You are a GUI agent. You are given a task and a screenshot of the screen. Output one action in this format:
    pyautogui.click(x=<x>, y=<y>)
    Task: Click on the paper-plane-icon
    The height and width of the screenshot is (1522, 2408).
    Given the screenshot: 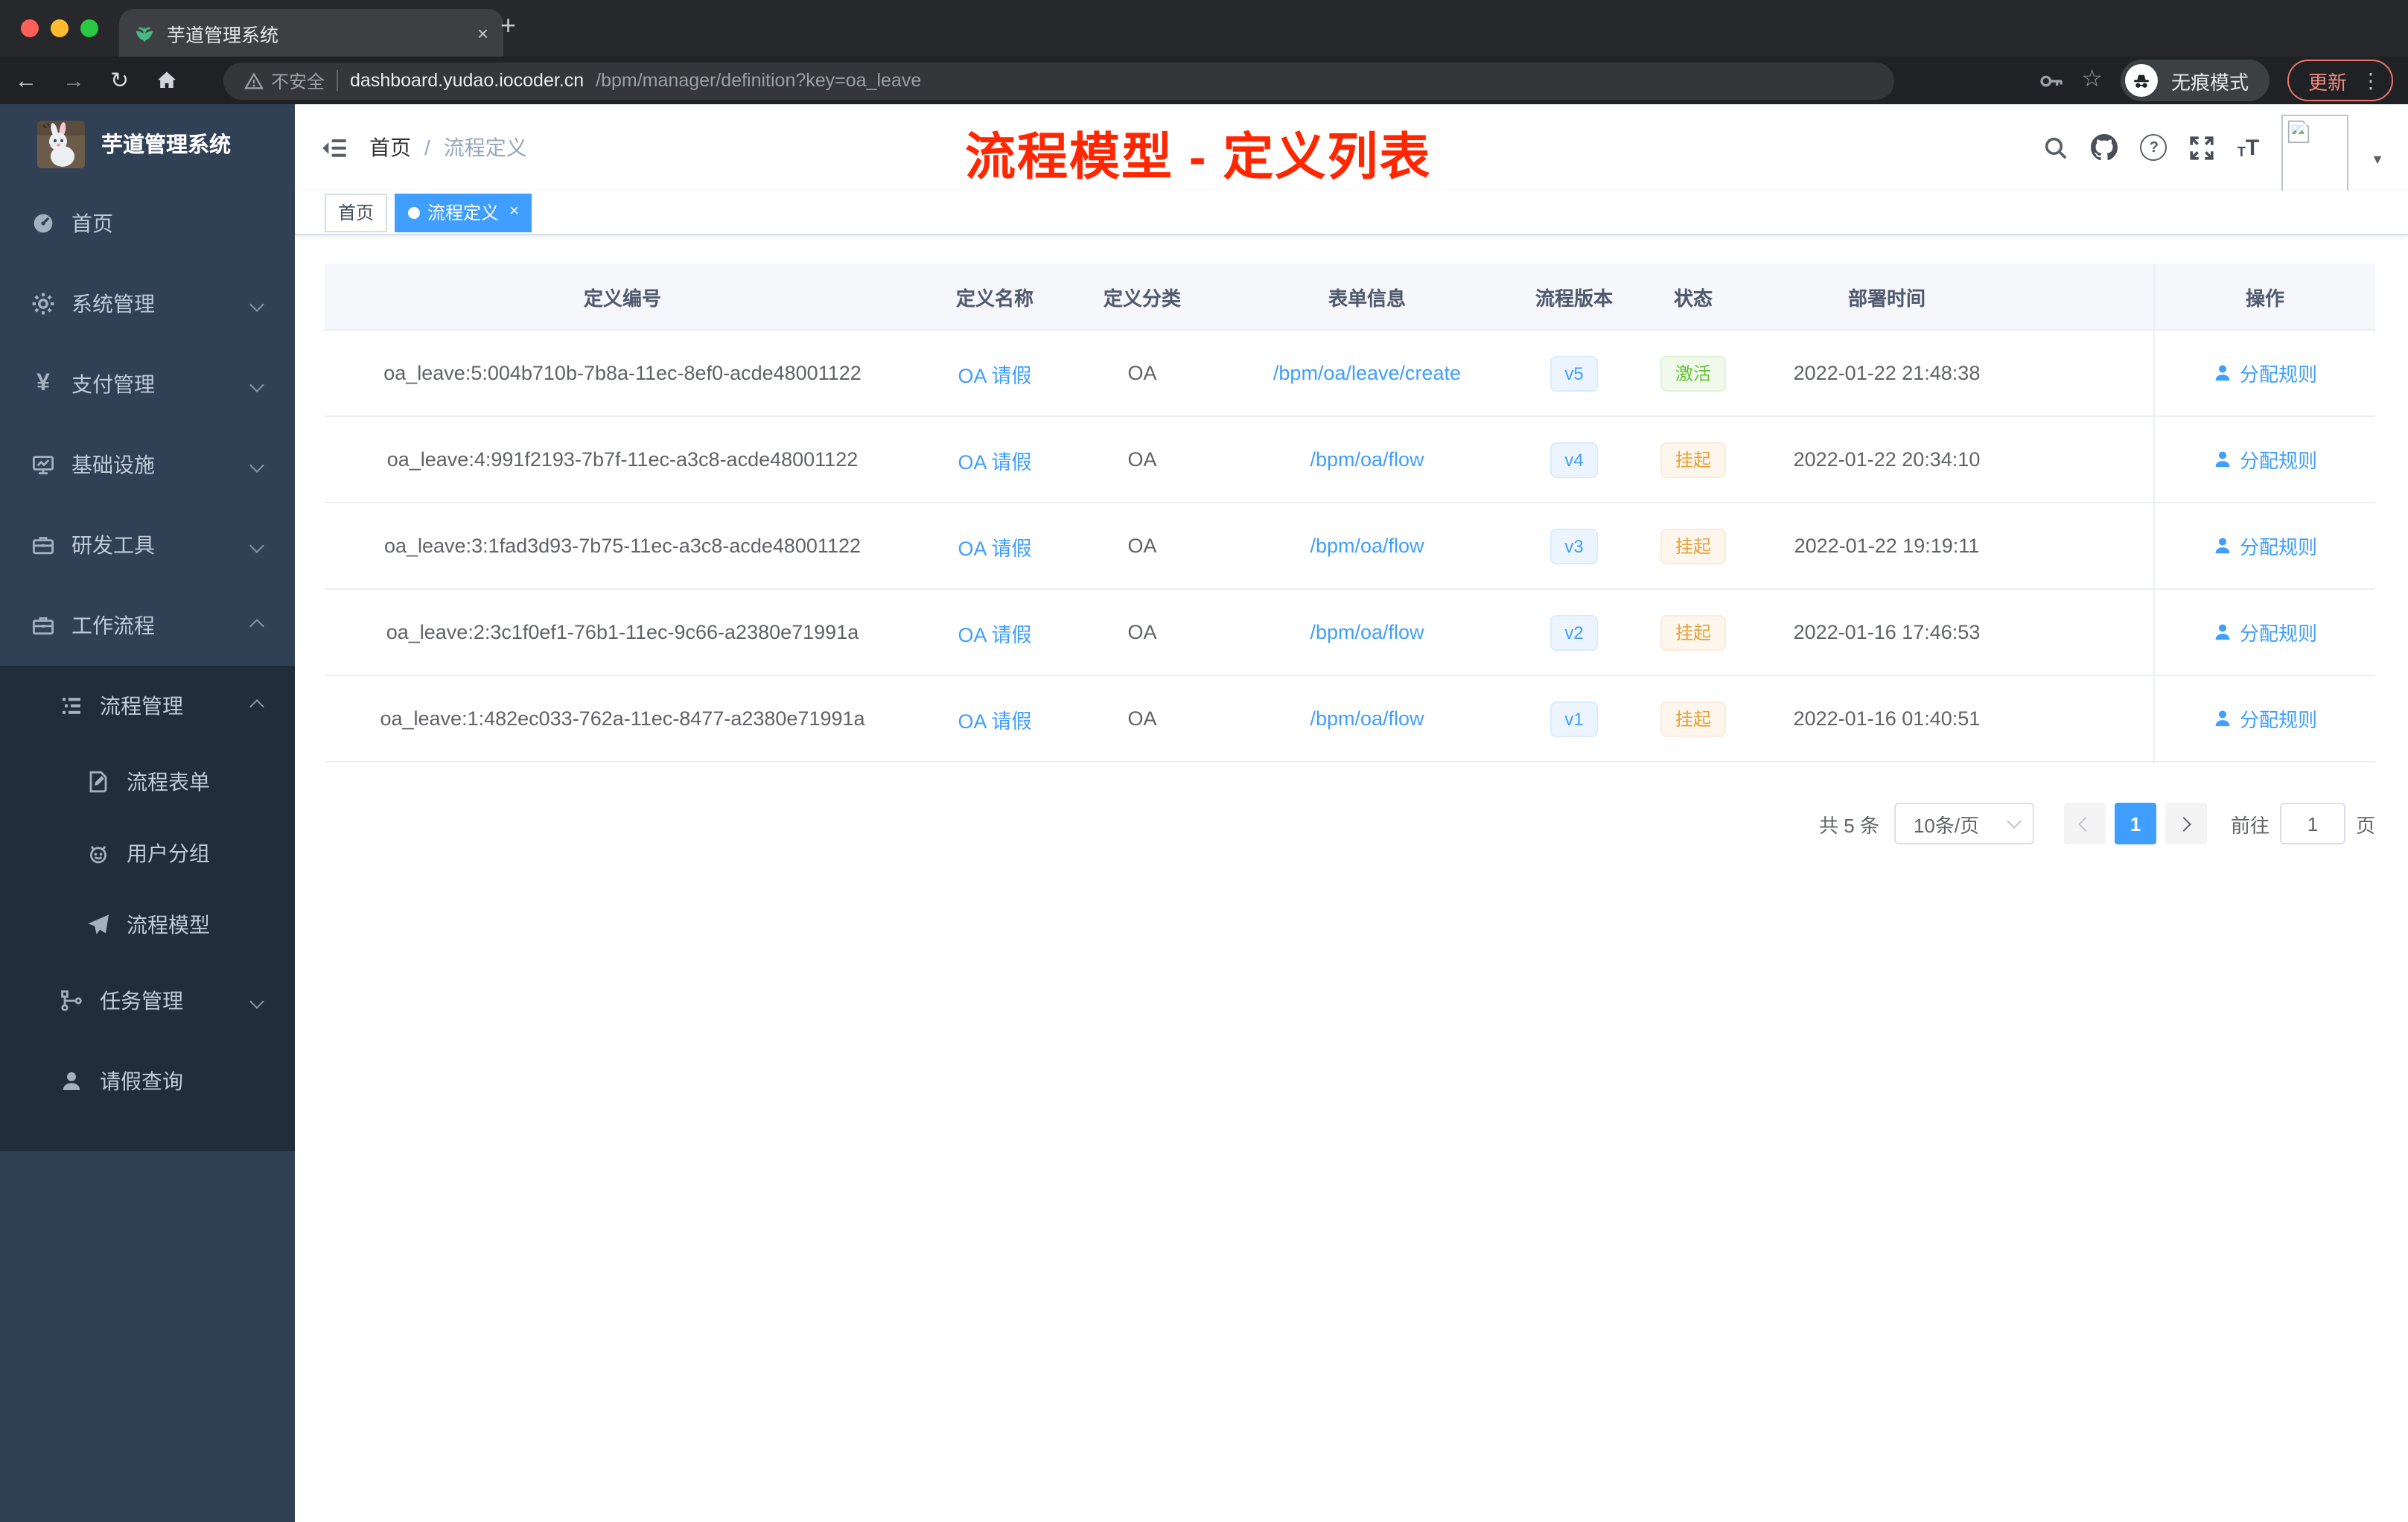 What is the action you would take?
    pyautogui.click(x=98, y=925)
    